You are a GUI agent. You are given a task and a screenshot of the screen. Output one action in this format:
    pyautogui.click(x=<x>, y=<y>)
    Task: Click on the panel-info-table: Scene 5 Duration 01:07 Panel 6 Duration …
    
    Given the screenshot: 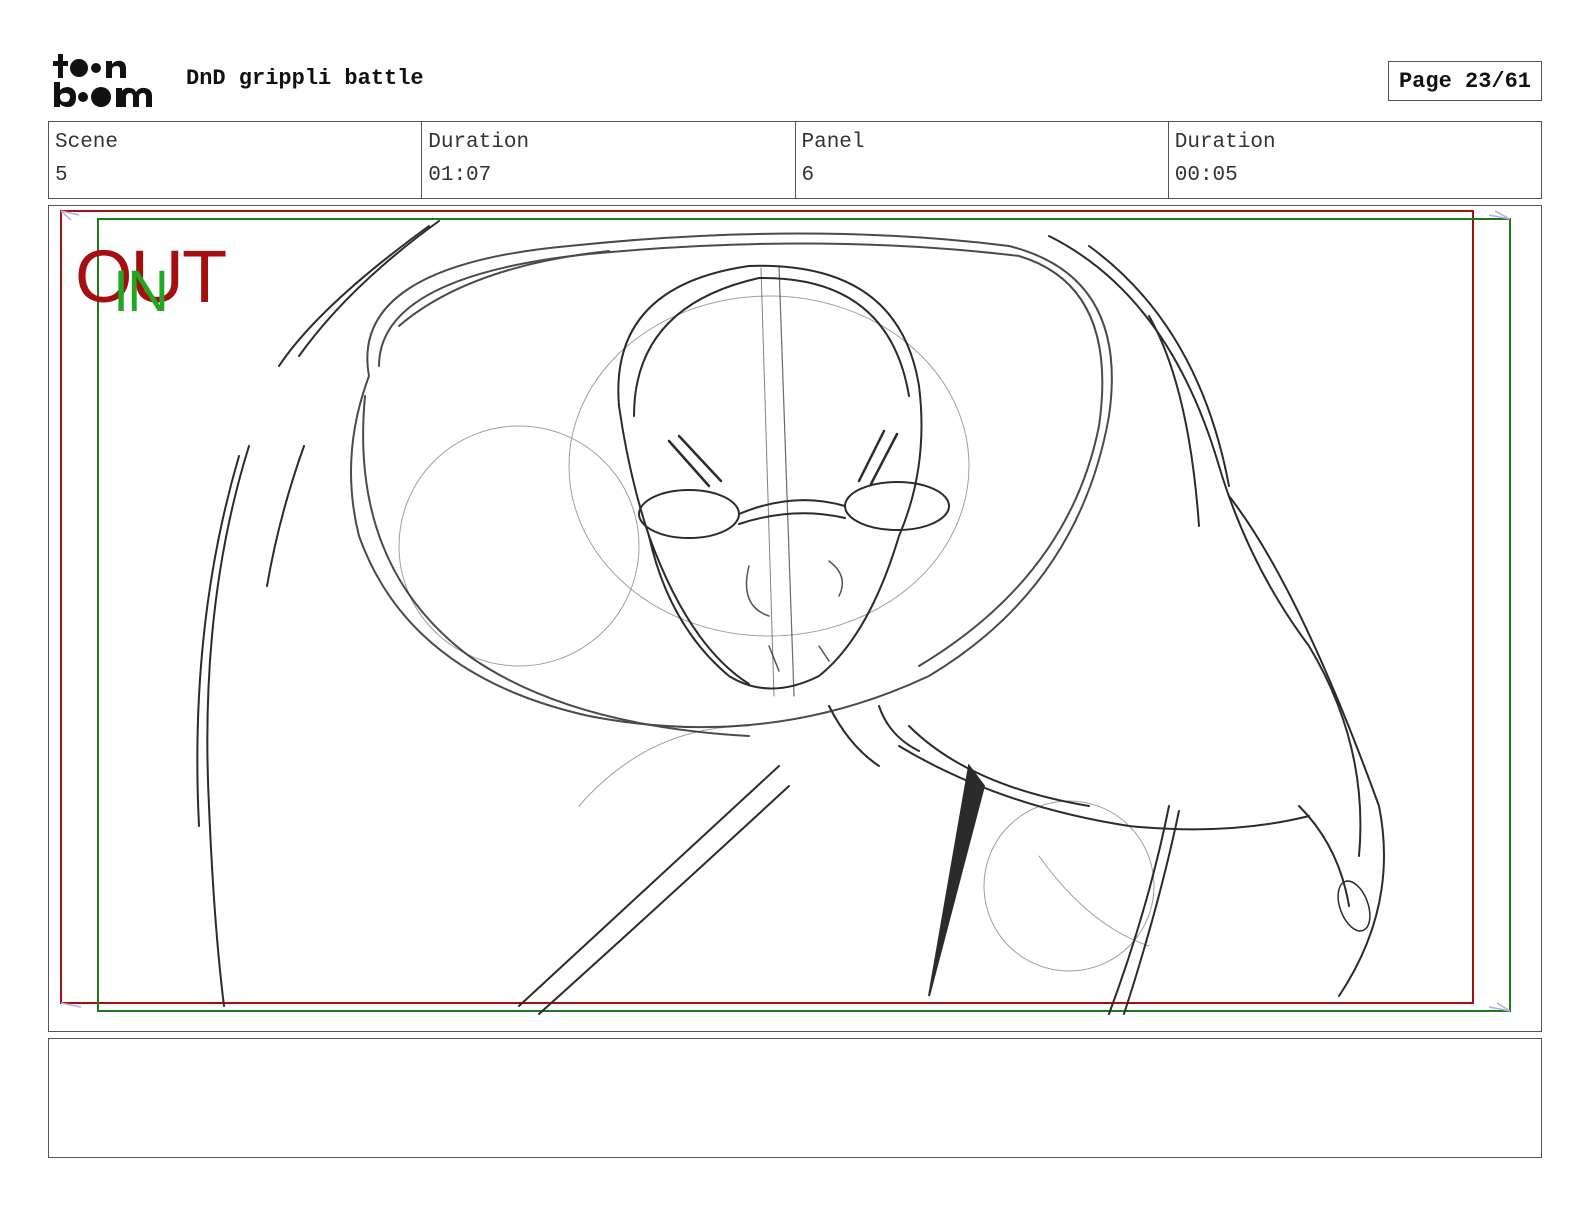 What is the action you would take?
    pyautogui.click(x=795, y=160)
    